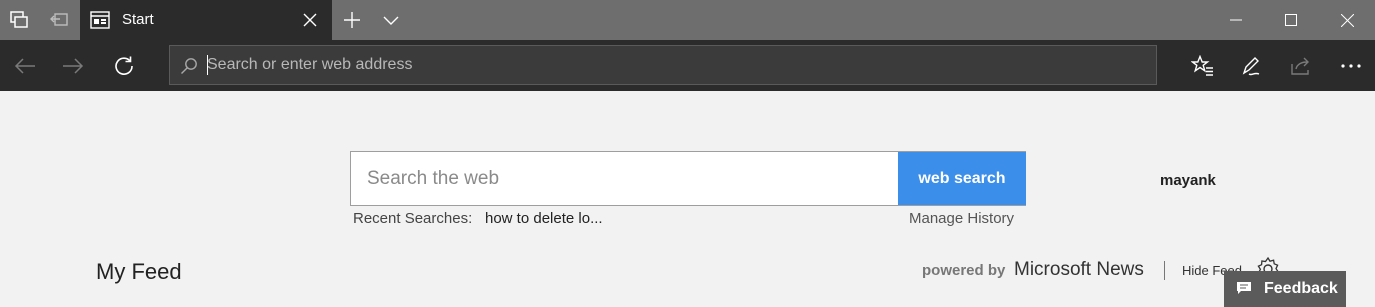  What do you see at coordinates (1301, 65) in the screenshot?
I see `share-icon` at bounding box center [1301, 65].